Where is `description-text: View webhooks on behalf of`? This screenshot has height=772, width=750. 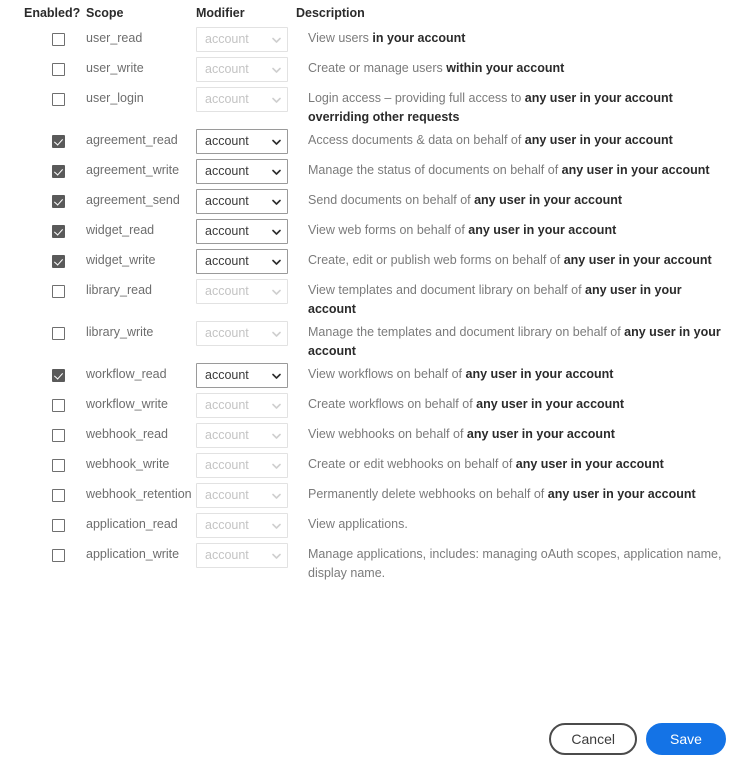
description-text: View webhooks on behalf of is located at coordinates (387, 434).